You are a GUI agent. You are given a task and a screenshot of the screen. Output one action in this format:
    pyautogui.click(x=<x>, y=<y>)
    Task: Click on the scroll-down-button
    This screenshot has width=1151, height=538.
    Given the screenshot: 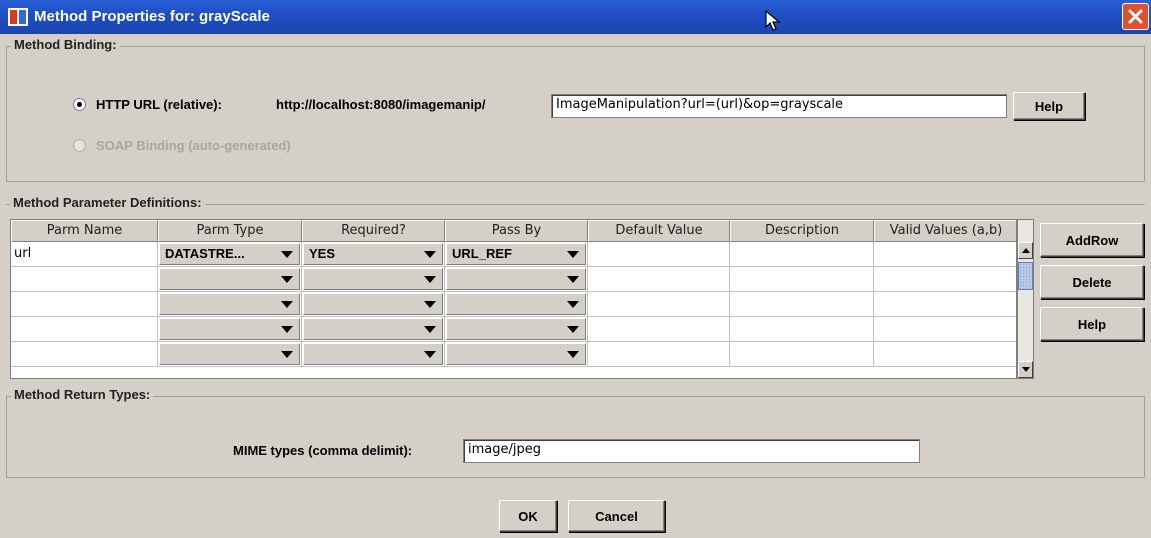 What is the action you would take?
    pyautogui.click(x=1025, y=369)
    